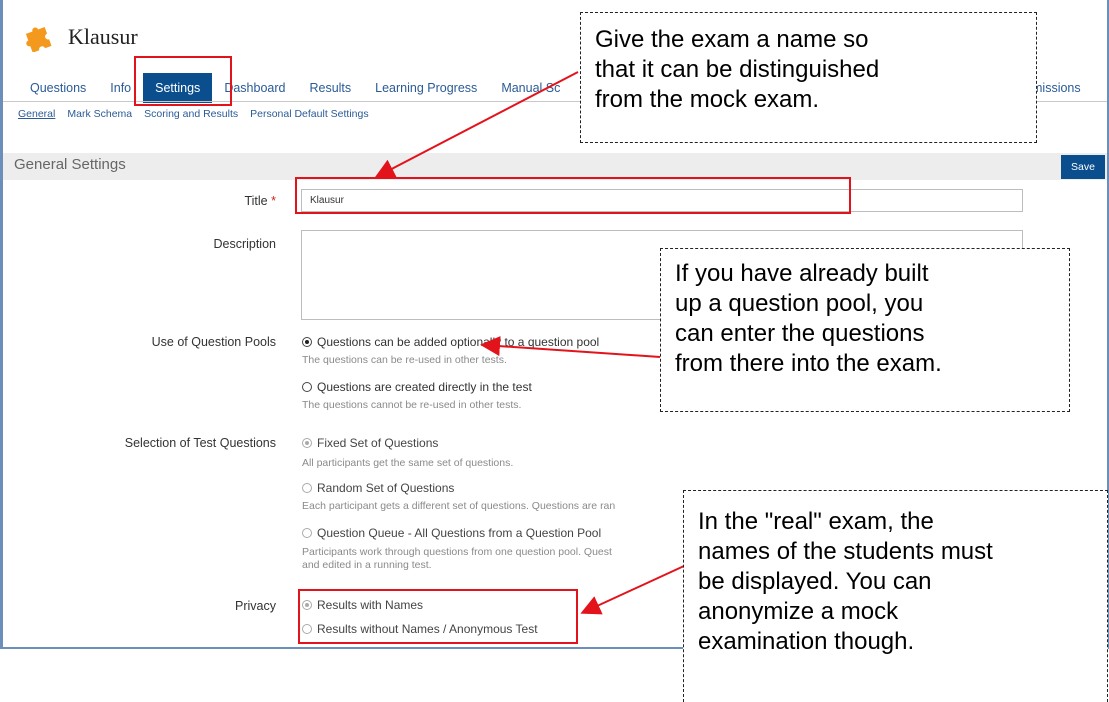 The width and height of the screenshot is (1109, 702). I want to click on callout-line: Give the exam a name so, so click(732, 39).